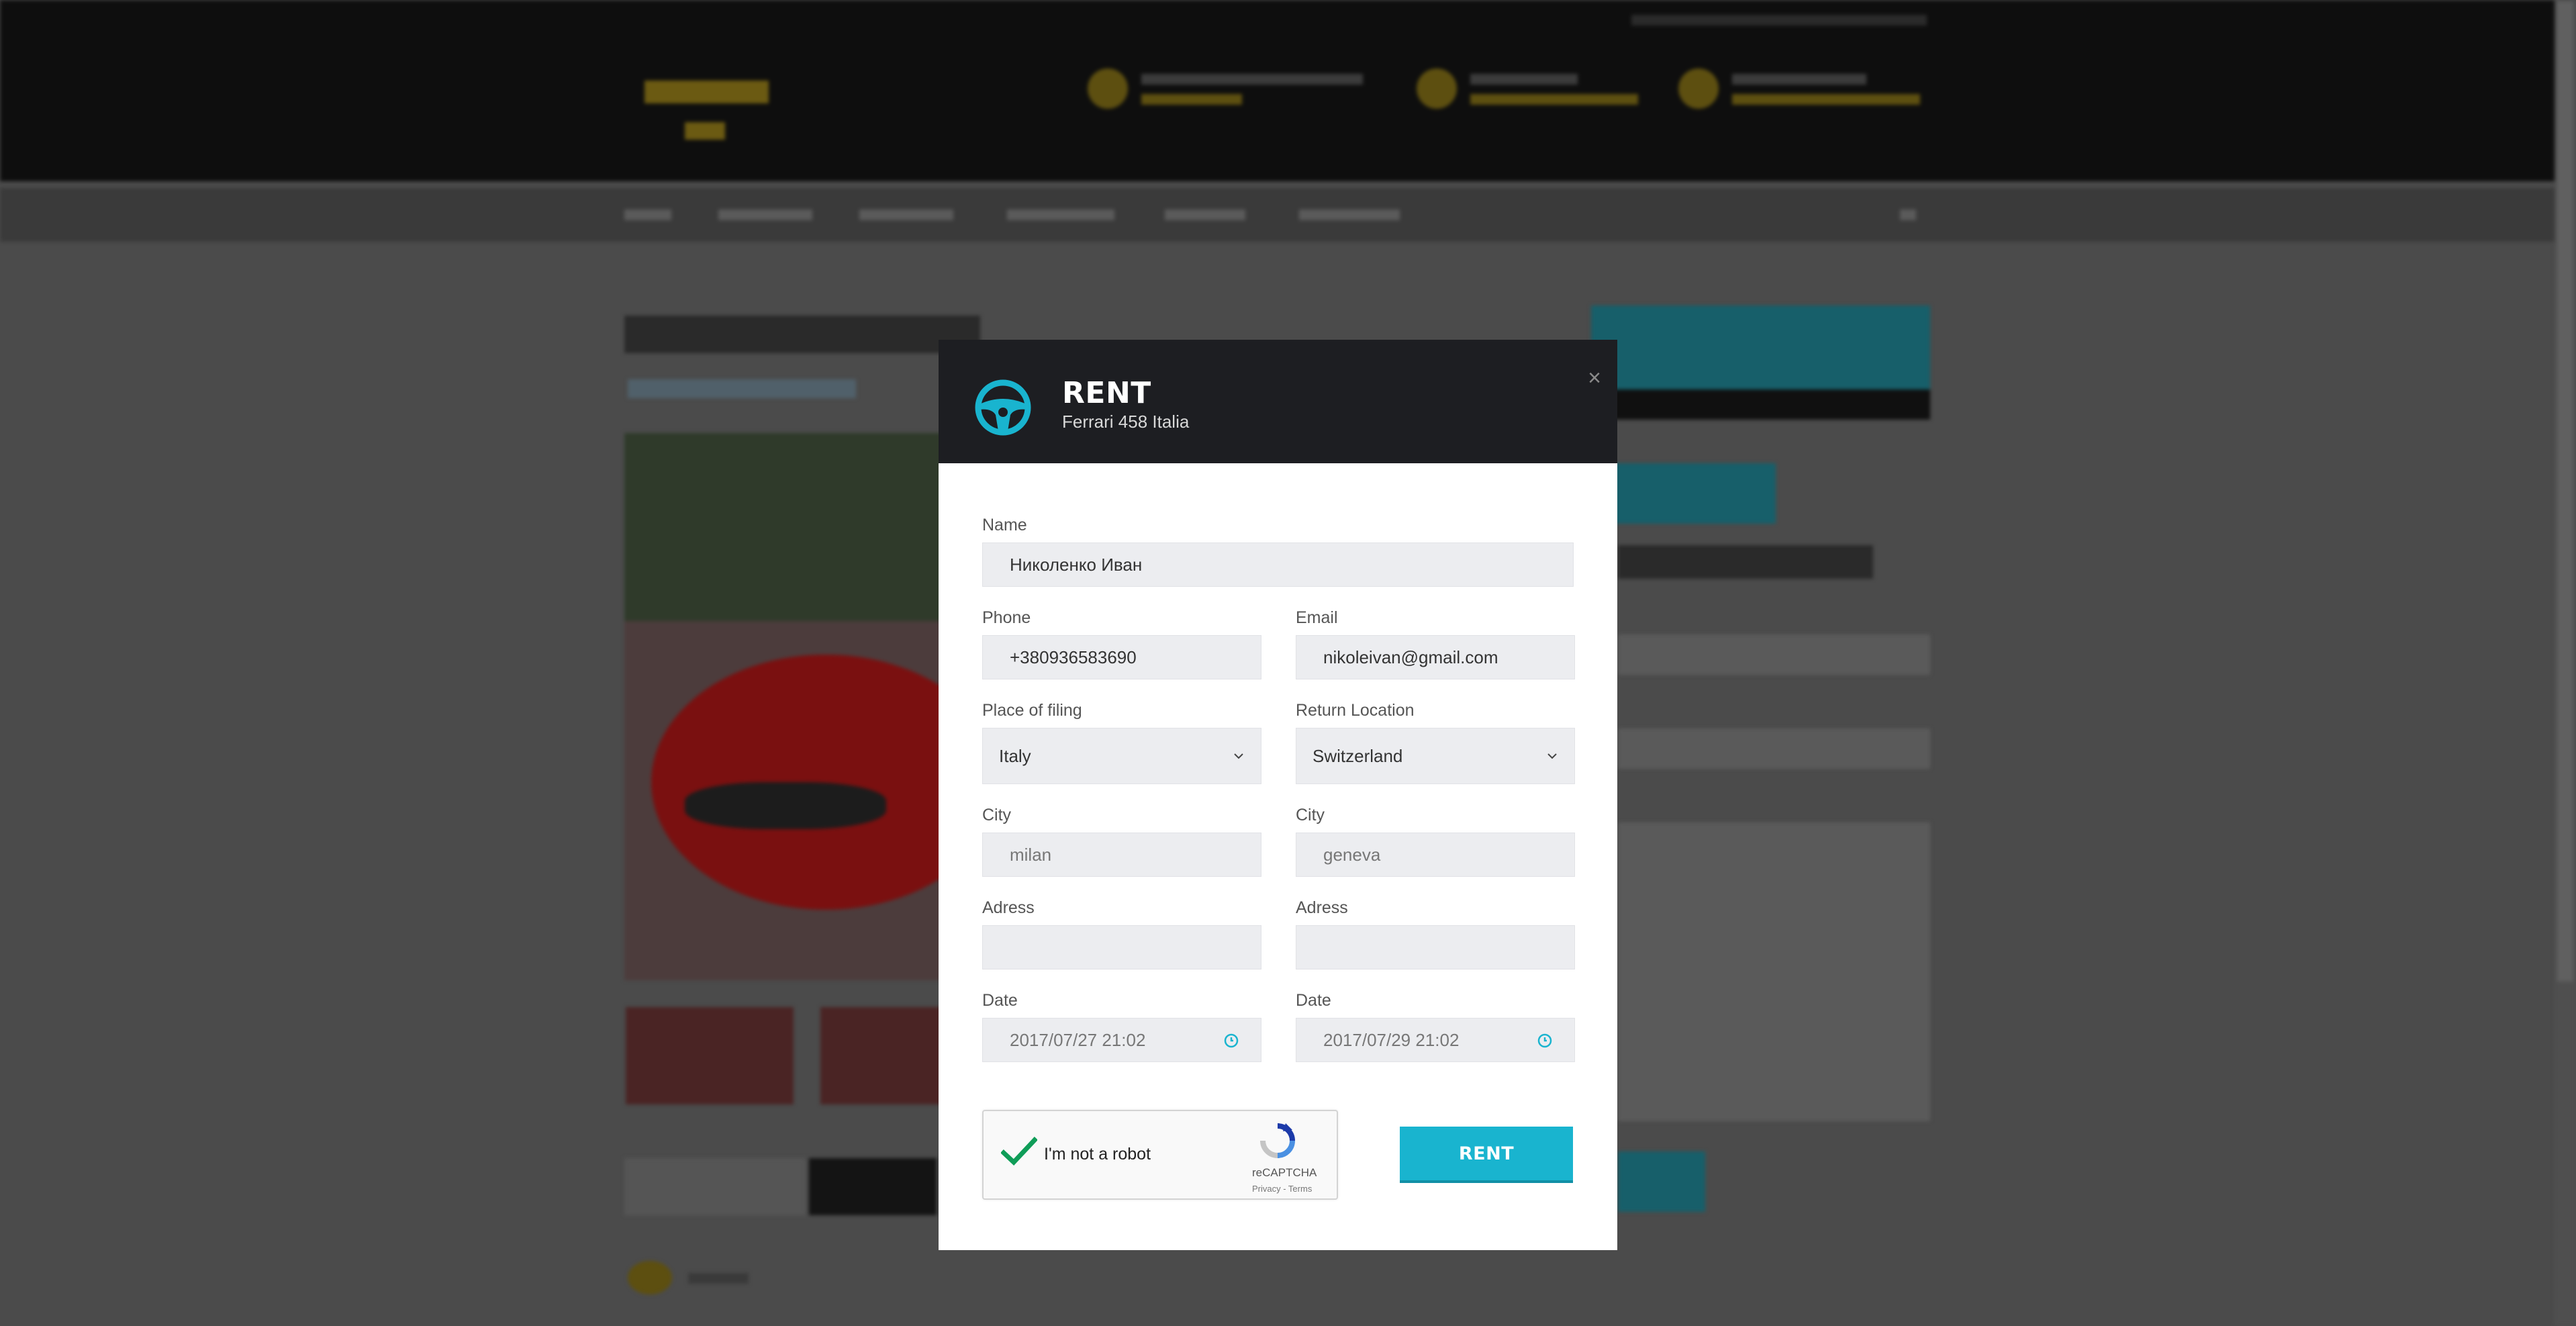 This screenshot has height=1326, width=2576. Describe the element at coordinates (1277, 1140) in the screenshot. I see `recaptcha-logo-icon` at that location.